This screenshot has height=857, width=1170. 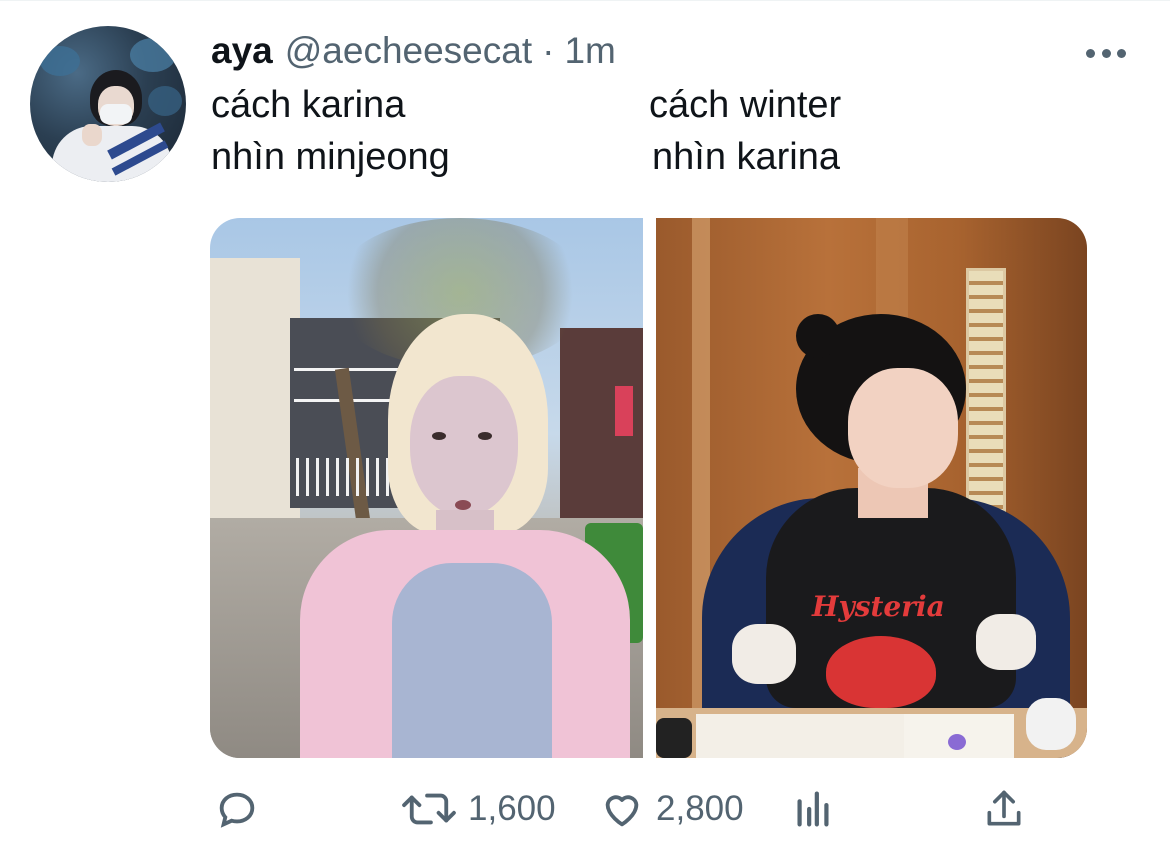 What do you see at coordinates (622, 811) in the screenshot?
I see `like-icon` at bounding box center [622, 811].